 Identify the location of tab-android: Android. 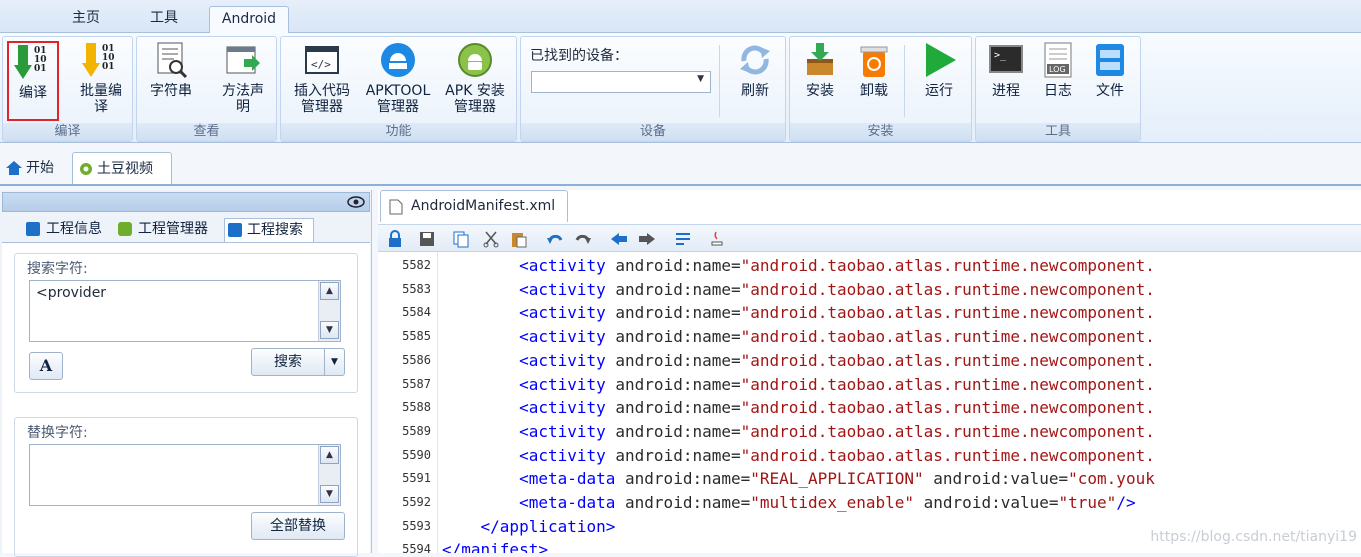
(249, 20).